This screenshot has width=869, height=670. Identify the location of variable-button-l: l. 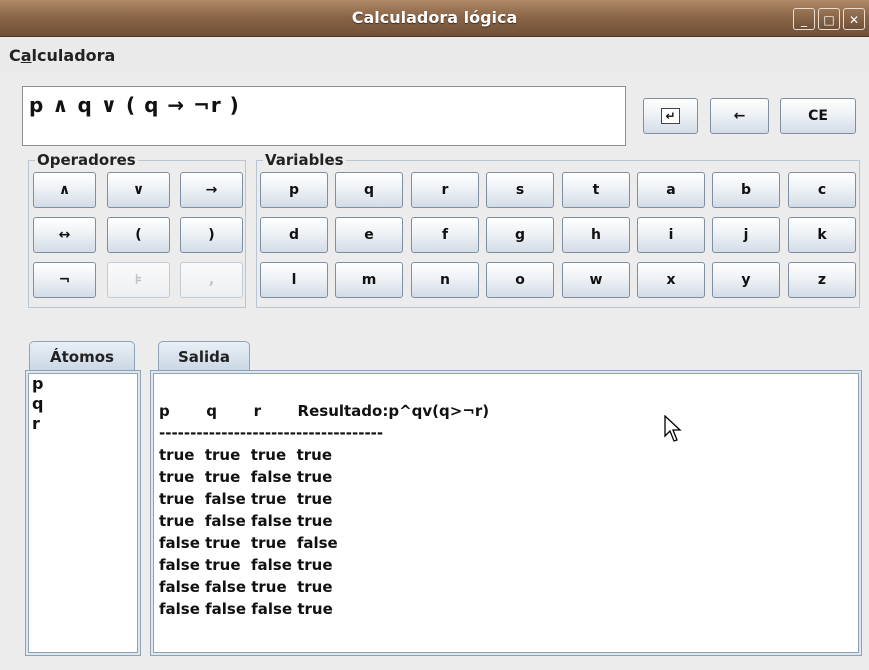
(294, 280).